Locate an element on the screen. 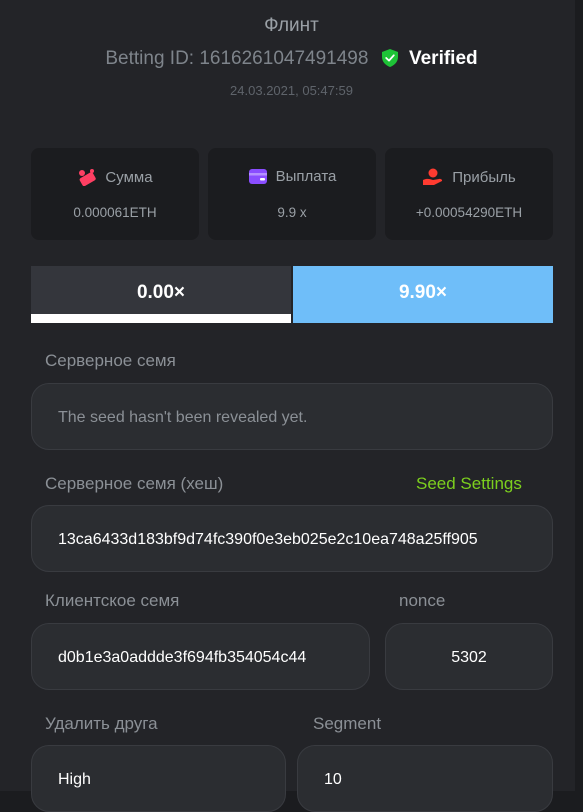 The image size is (583, 812). nonce-field: 5302 is located at coordinates (469, 656).